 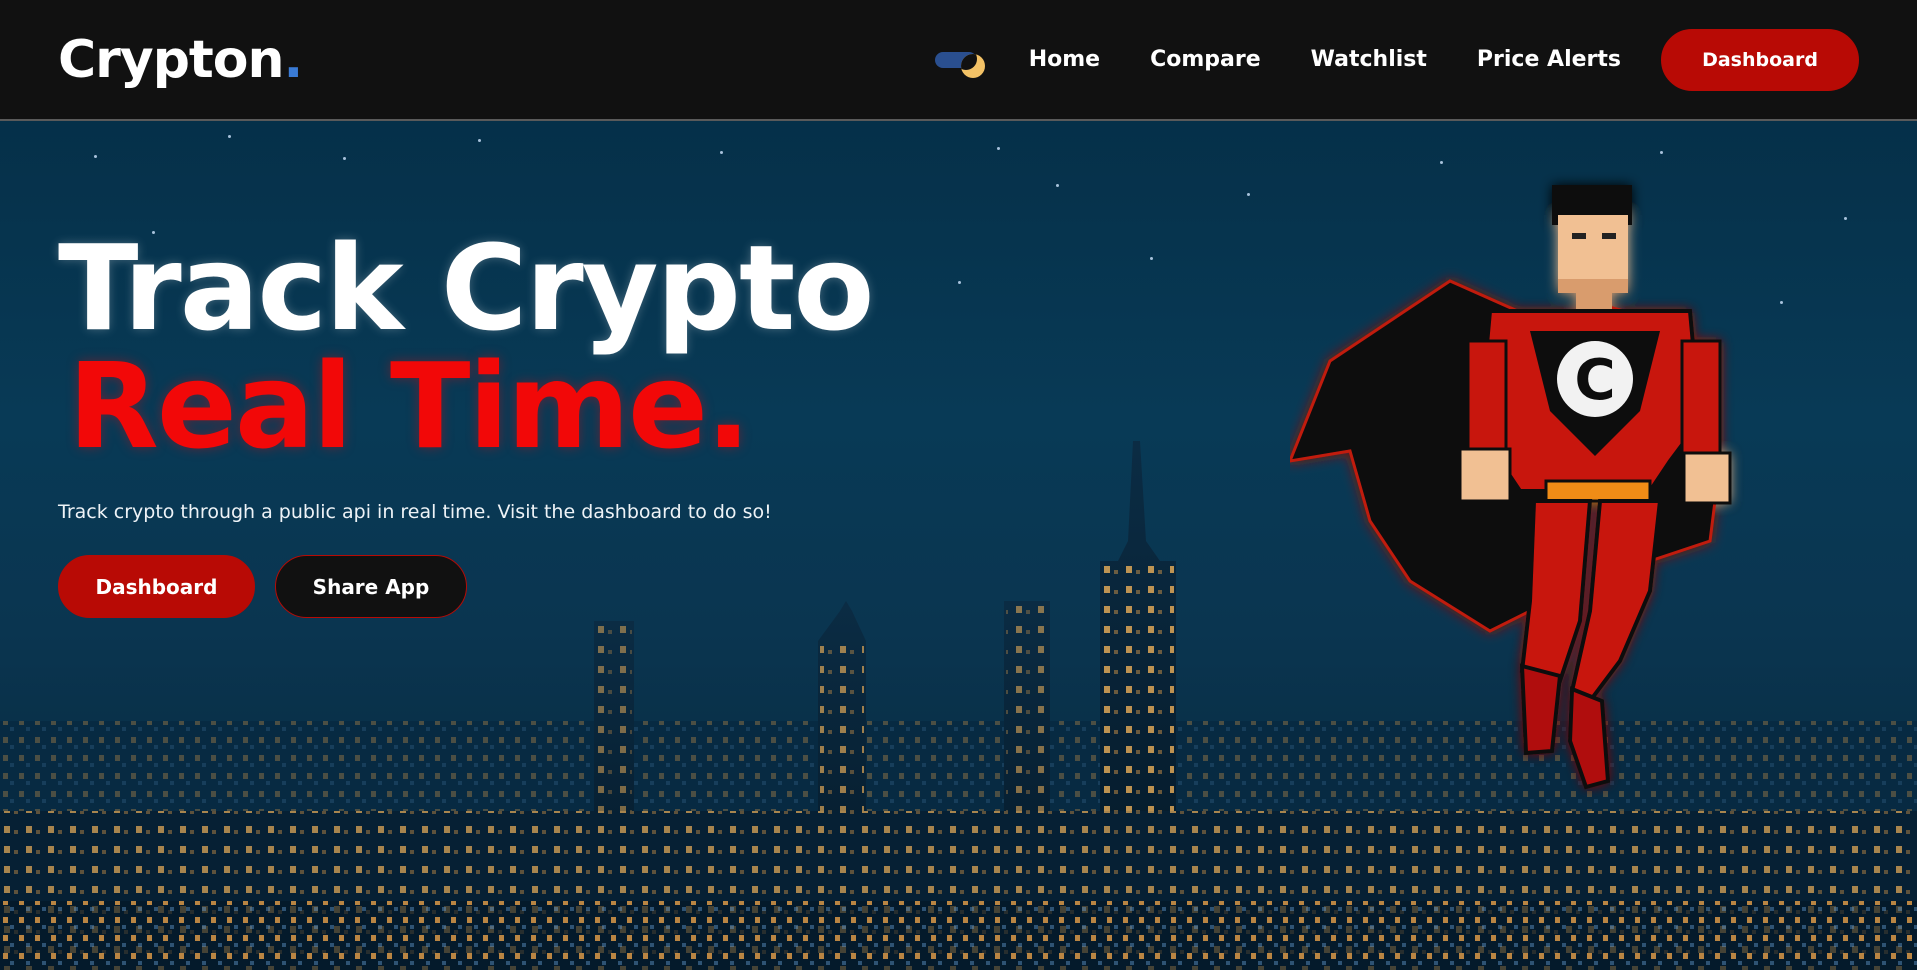 I want to click on moon-icon, so click(x=972, y=65).